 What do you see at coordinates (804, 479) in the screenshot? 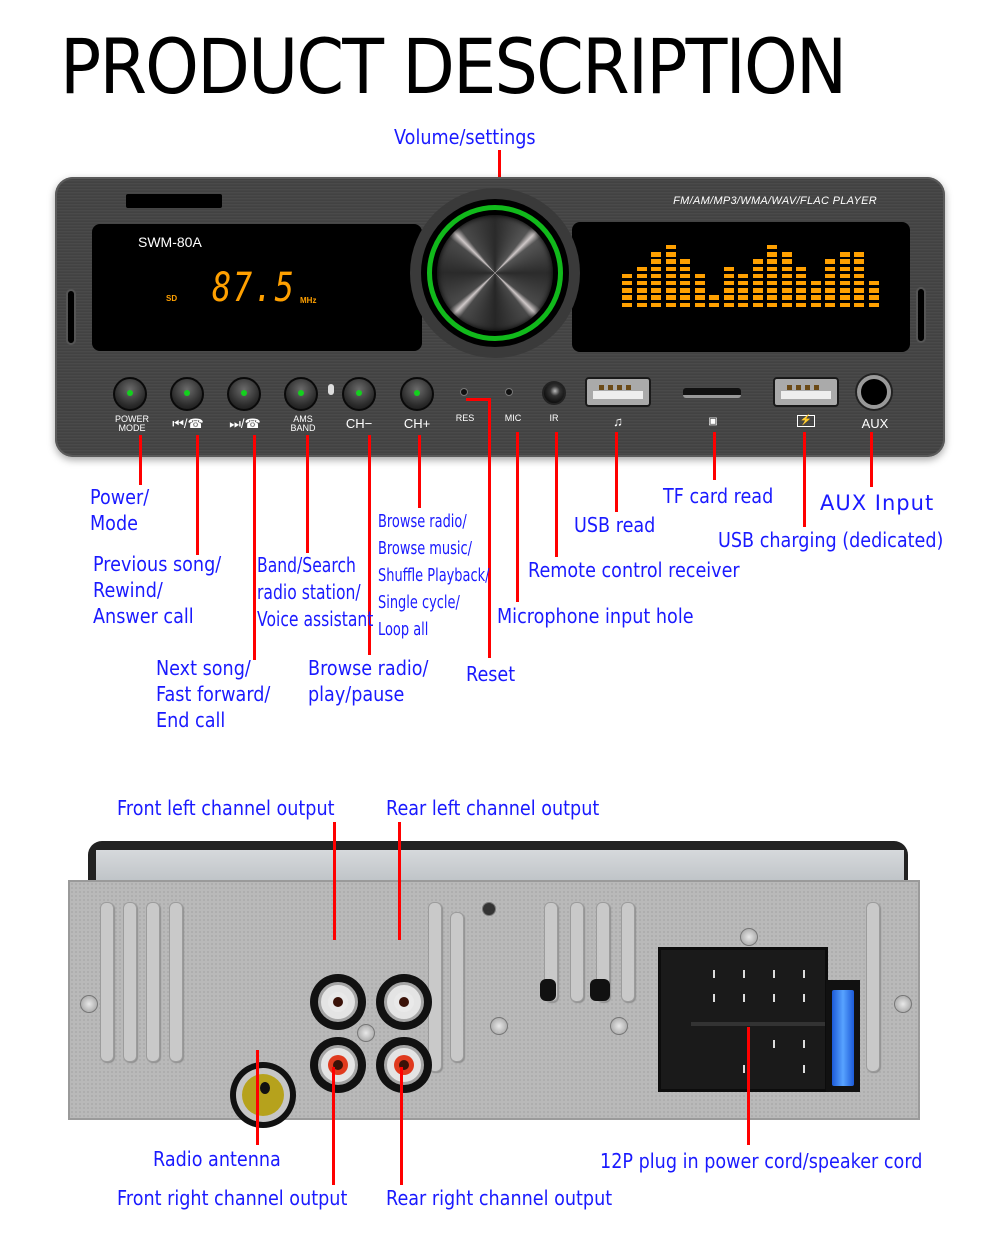
I see `leader-line-usb-charge` at bounding box center [804, 479].